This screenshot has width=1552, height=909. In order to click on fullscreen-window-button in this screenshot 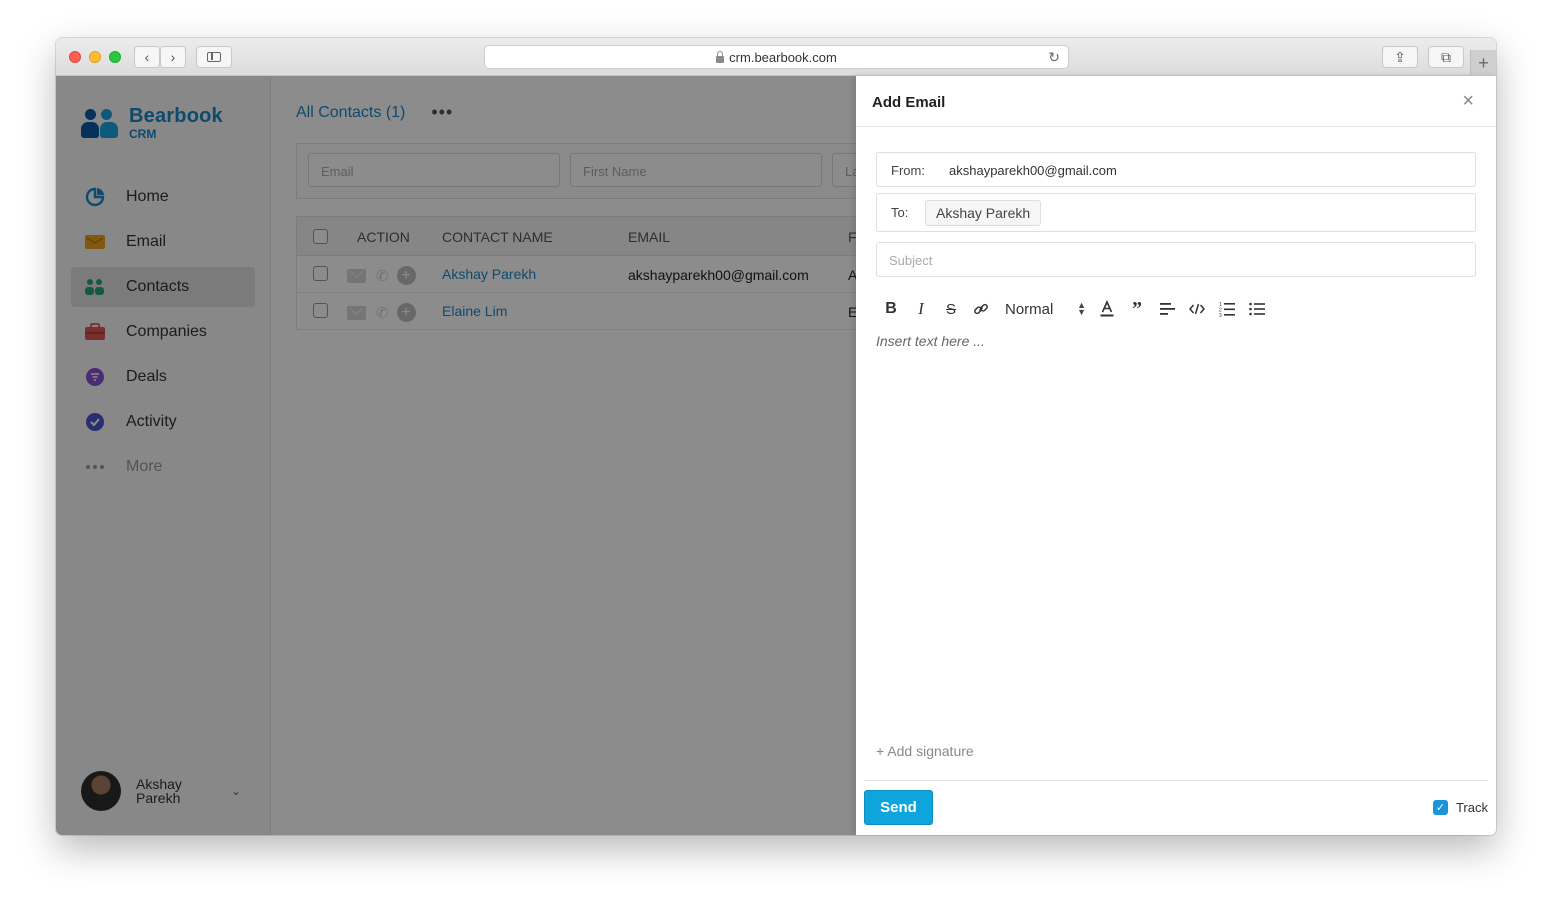, I will do `click(115, 57)`.